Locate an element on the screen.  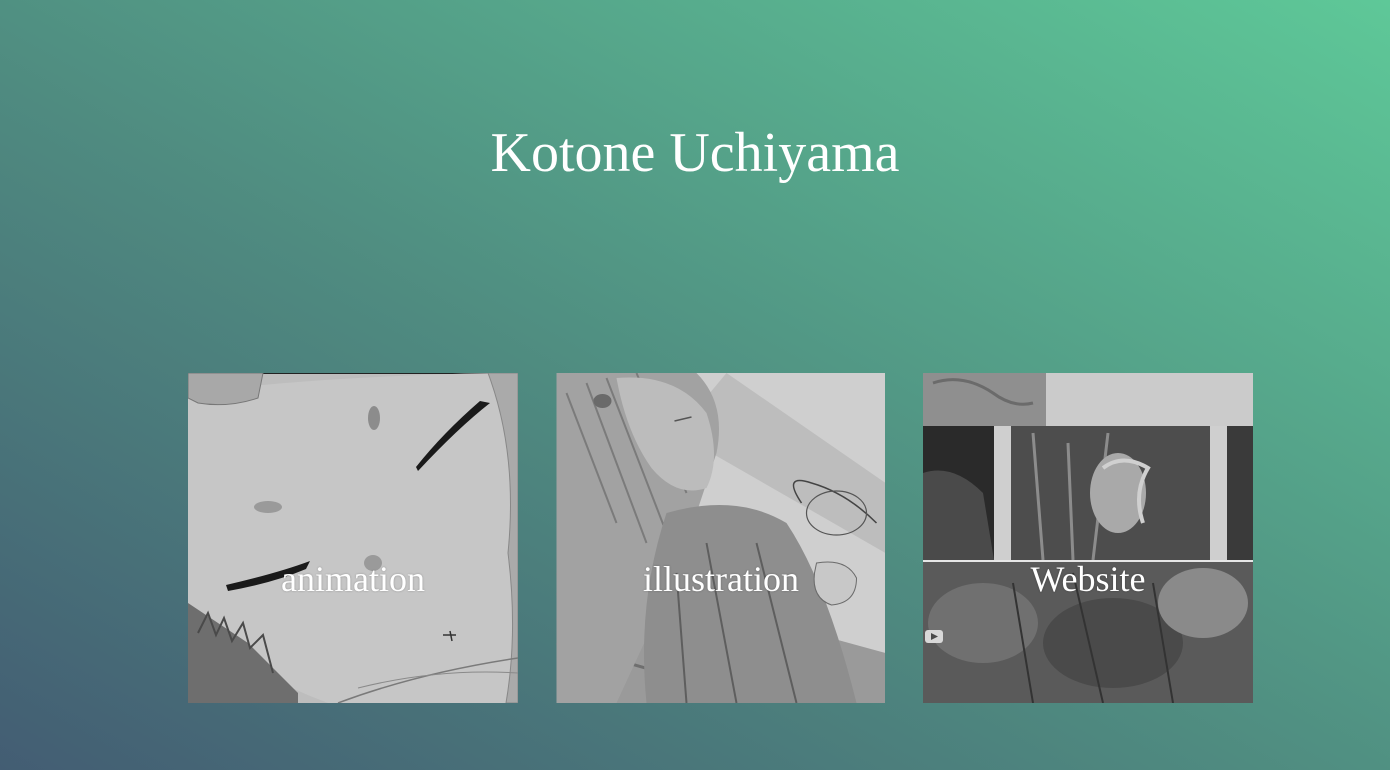
animation-tile: animation is located at coordinates (353, 538).